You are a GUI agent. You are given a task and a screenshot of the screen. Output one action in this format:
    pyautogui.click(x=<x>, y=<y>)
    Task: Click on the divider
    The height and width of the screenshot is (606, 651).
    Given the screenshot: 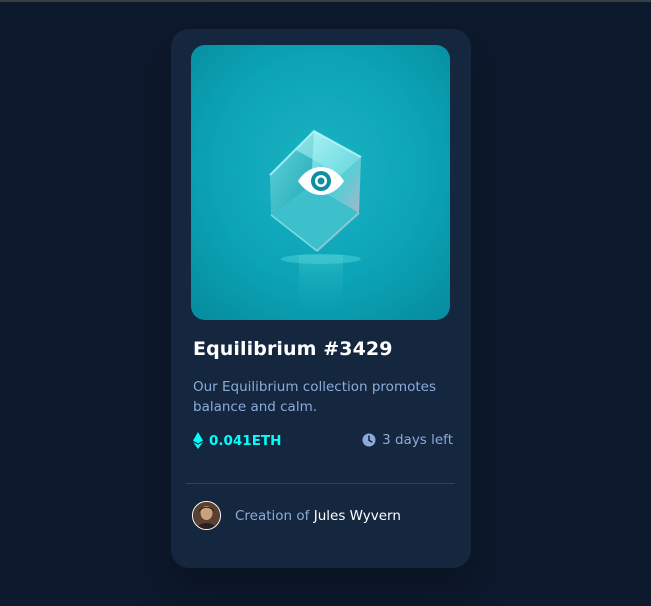 What is the action you would take?
    pyautogui.click(x=320, y=483)
    